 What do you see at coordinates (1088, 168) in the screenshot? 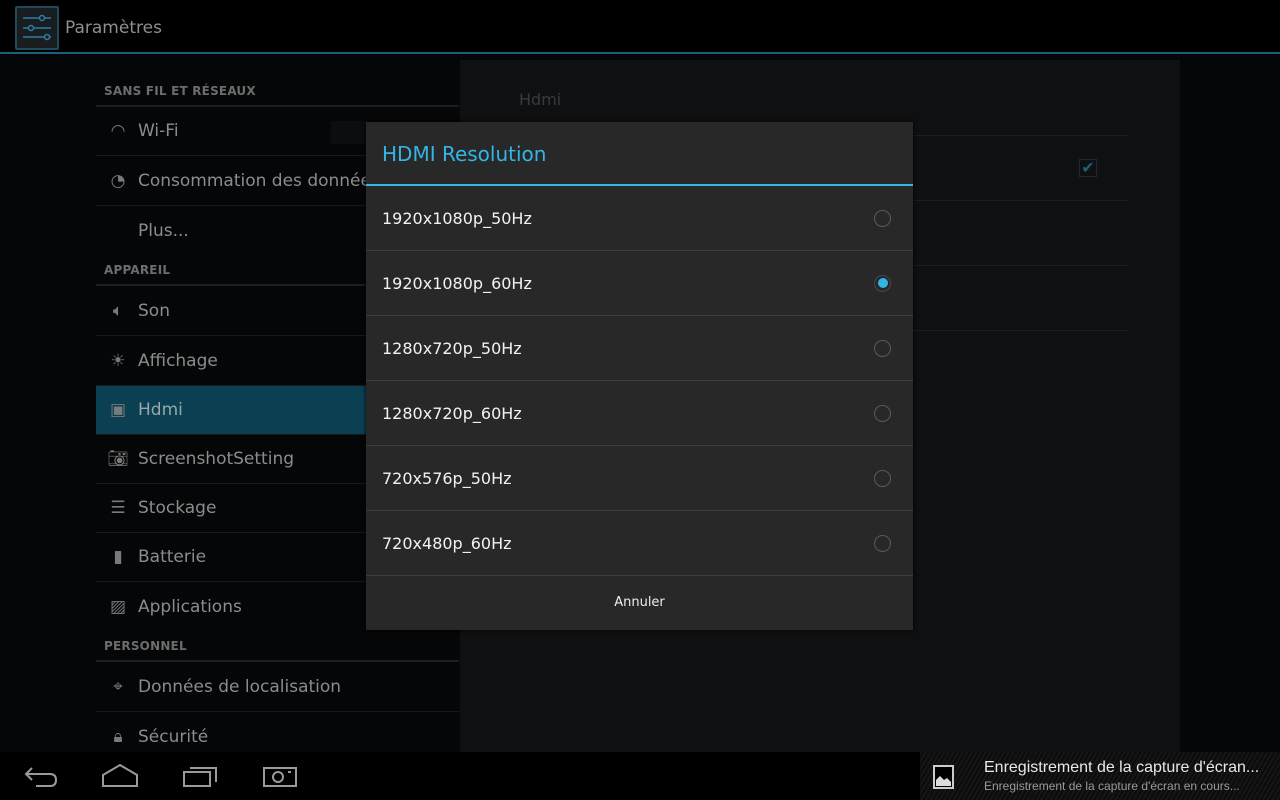
I see `hdmi-enable-checkbox: ✔` at bounding box center [1088, 168].